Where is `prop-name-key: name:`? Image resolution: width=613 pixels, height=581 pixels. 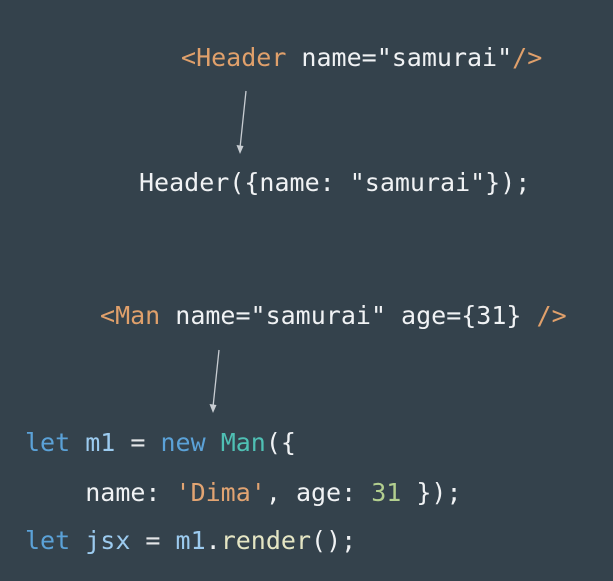 prop-name-key: name: is located at coordinates (130, 492).